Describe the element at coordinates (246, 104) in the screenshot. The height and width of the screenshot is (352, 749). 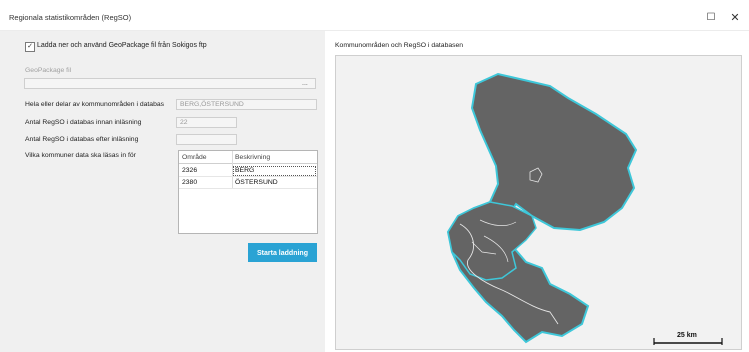
I see `kommun-field: BERG,ÖSTERSUND` at that location.